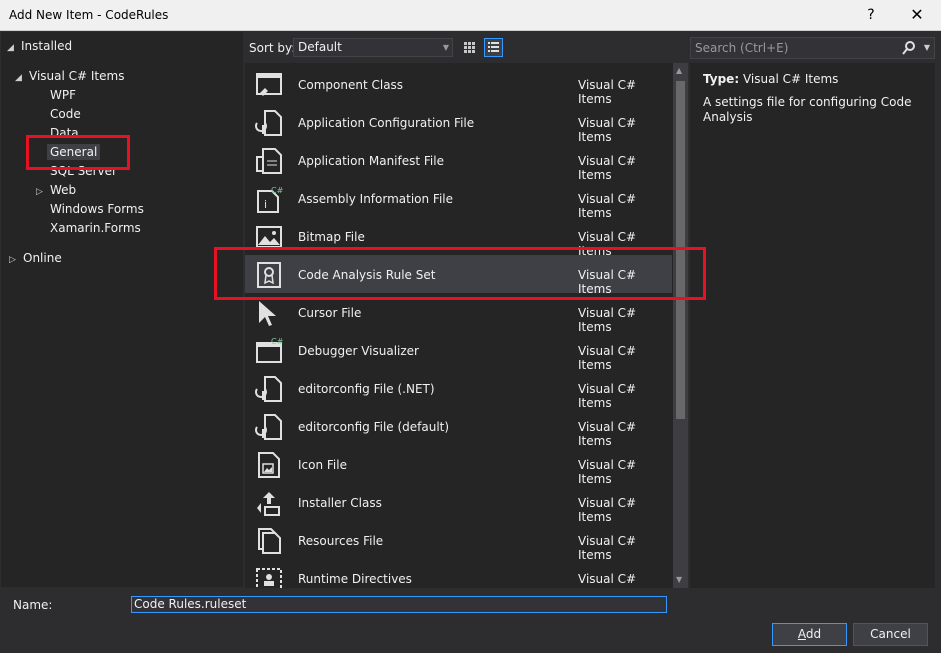 The image size is (941, 653). I want to click on search-input: Search (Ctrl+E) ▼, so click(812, 48).